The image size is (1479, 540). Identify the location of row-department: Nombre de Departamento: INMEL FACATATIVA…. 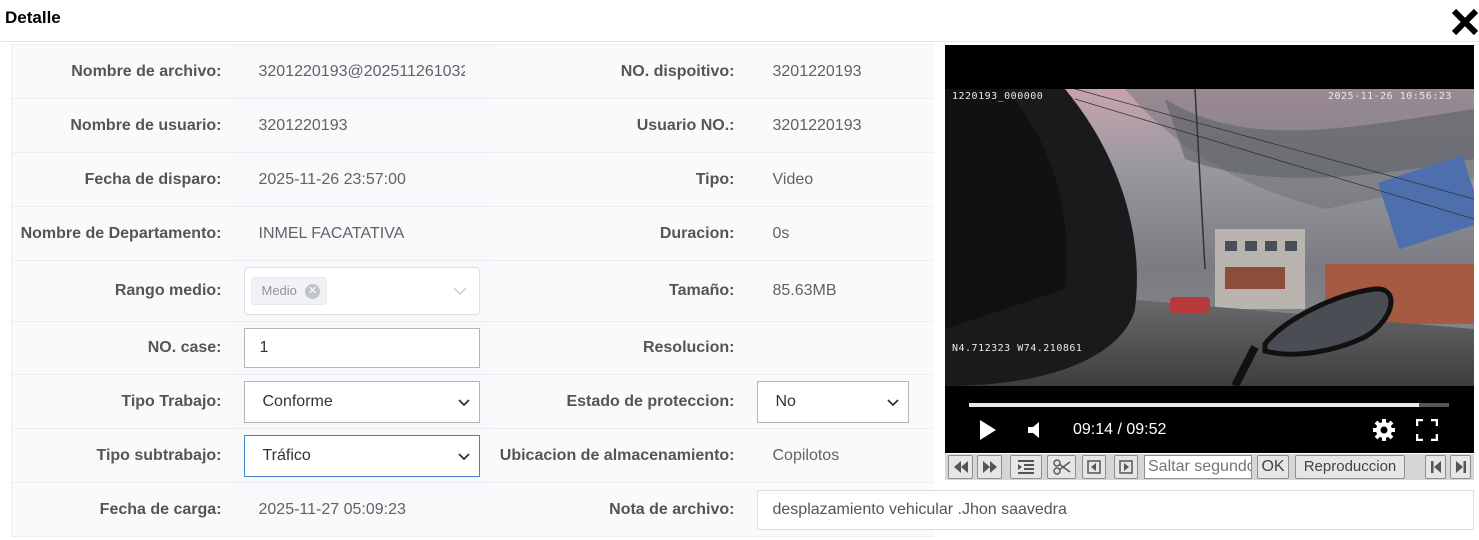
(472, 233).